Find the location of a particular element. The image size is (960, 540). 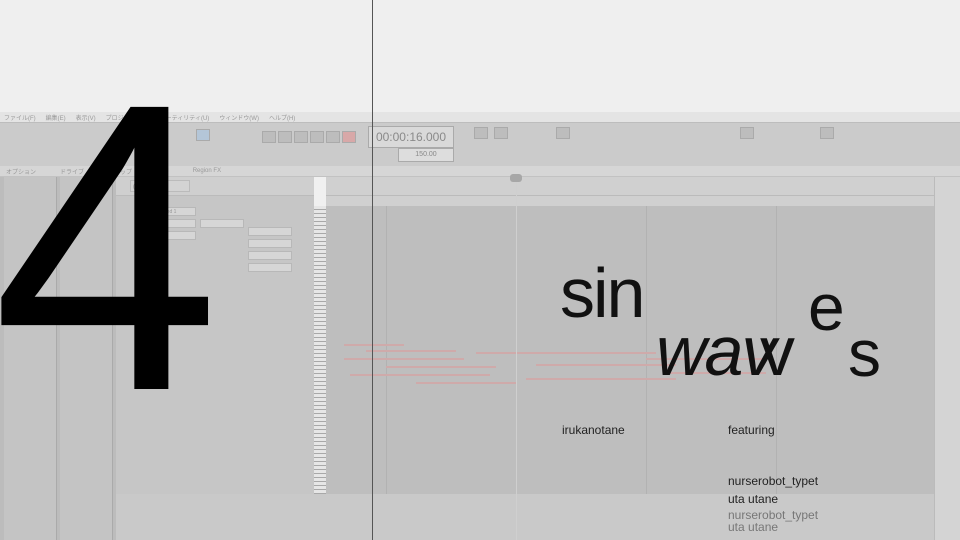

ghost-credit: uta utane is located at coordinates (753, 527).